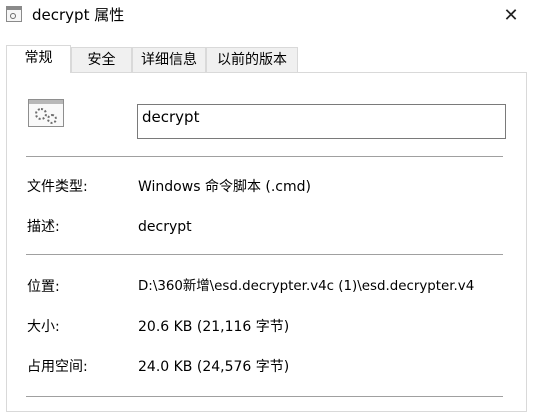 Image resolution: width=533 pixels, height=412 pixels. I want to click on window-app-icon, so click(14, 14).